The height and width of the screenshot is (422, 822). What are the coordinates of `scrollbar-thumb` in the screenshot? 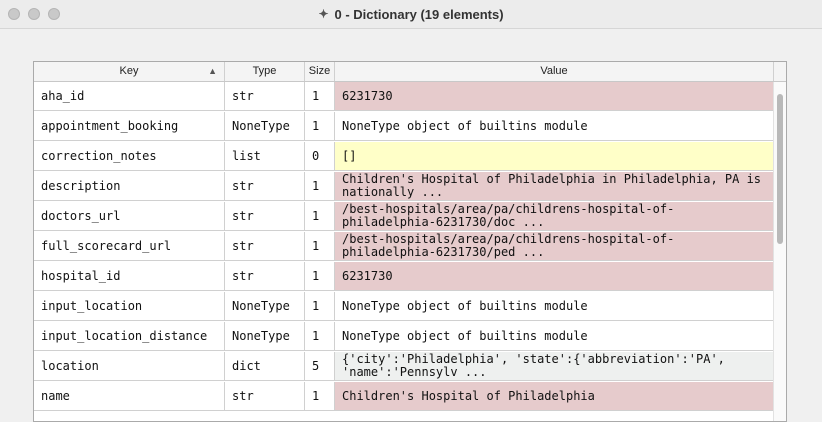 It's located at (780, 169).